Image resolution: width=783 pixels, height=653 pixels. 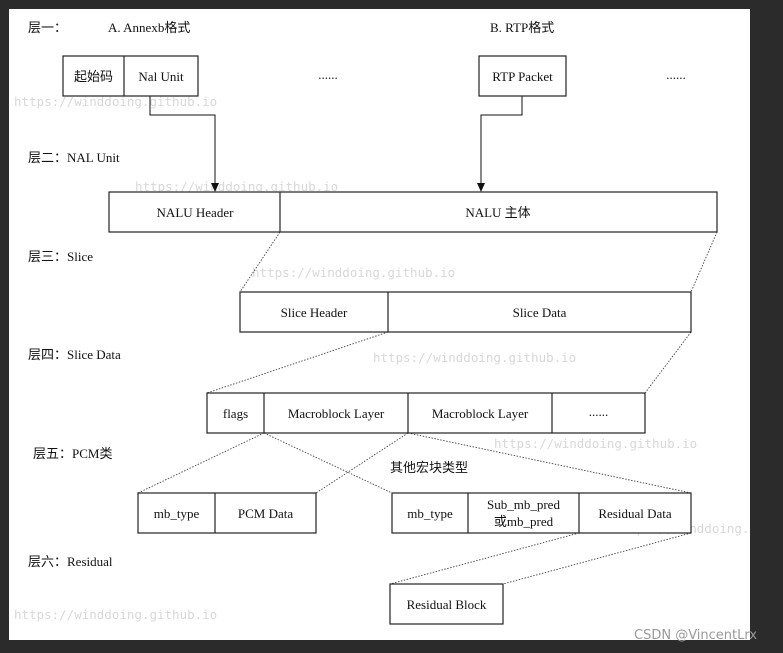 I want to click on rtp-packet-cell: RTP Packet, so click(x=522, y=76).